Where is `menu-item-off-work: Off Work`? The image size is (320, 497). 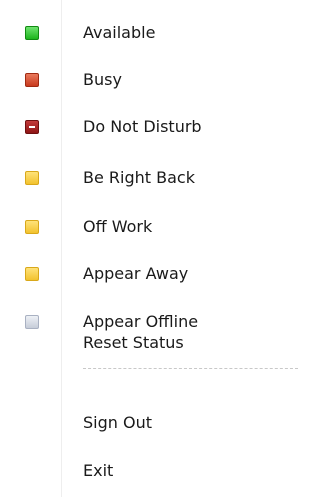 menu-item-off-work: Off Work is located at coordinates (149, 227).